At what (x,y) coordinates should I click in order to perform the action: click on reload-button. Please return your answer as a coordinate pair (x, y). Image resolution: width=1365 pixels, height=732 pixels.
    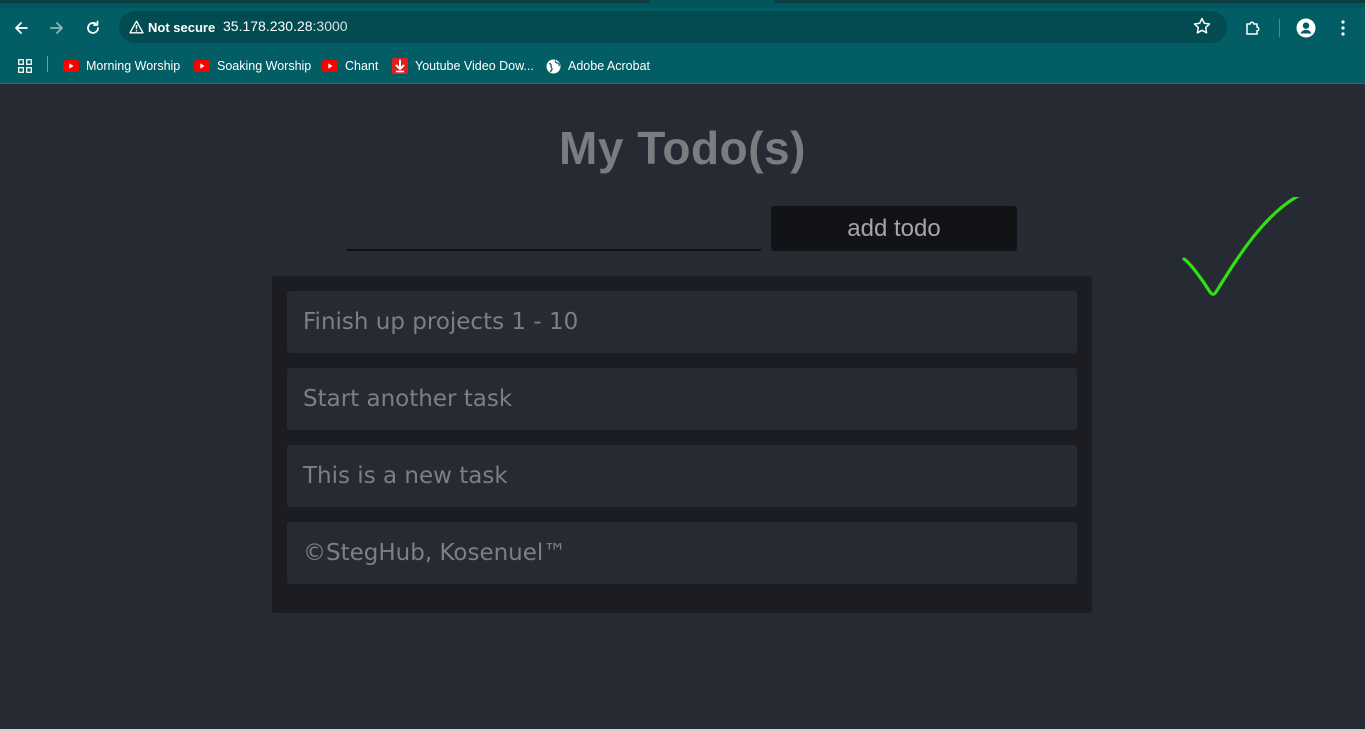
    Looking at the image, I should click on (93, 28).